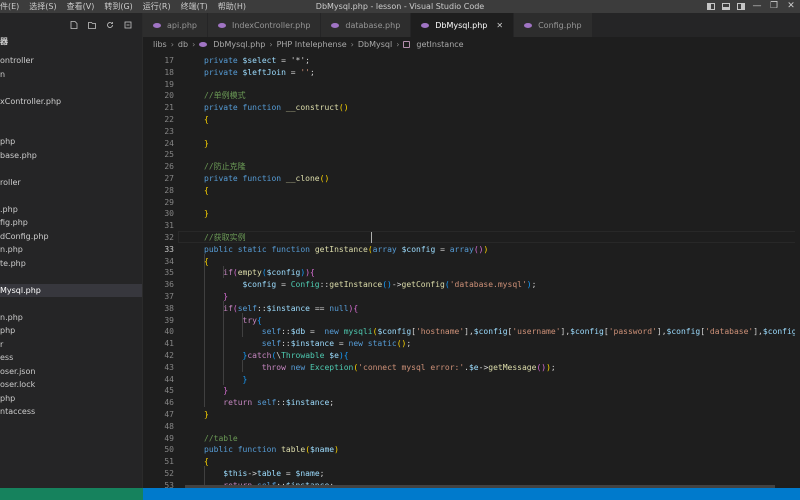  What do you see at coordinates (774, 6) in the screenshot?
I see `maximize-icon: ❐` at bounding box center [774, 6].